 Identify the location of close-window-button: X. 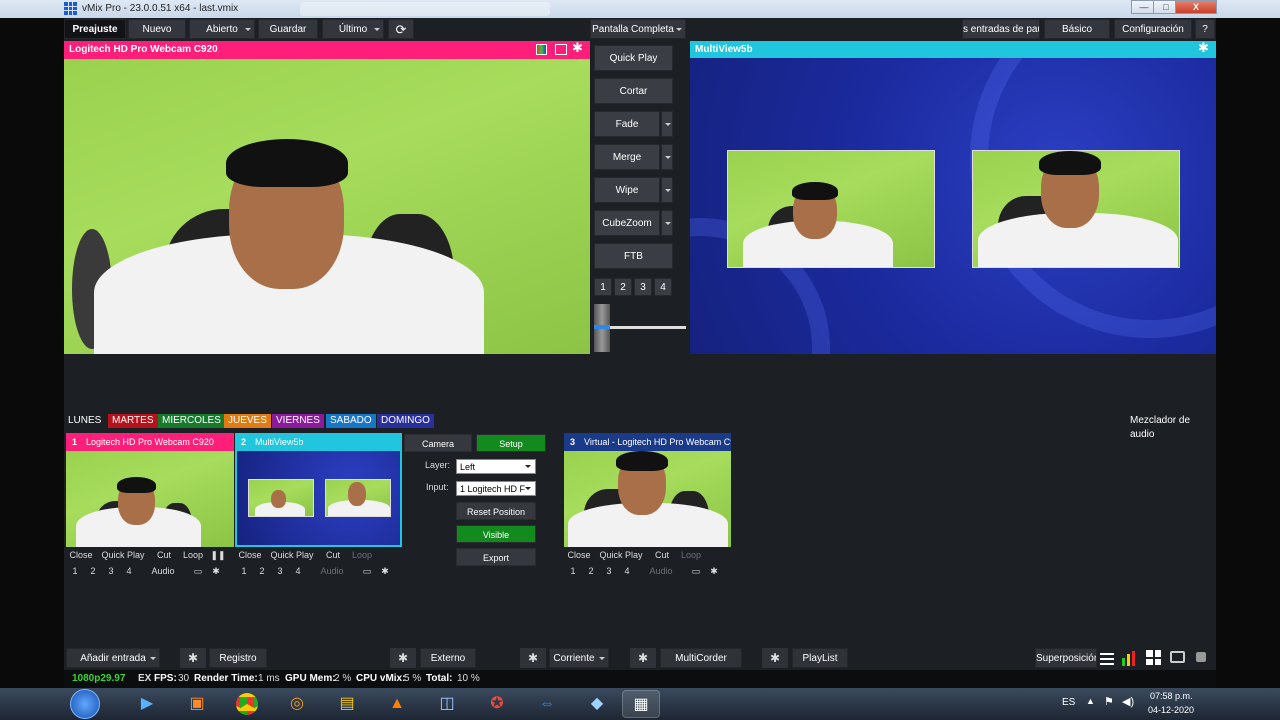
(1196, 7).